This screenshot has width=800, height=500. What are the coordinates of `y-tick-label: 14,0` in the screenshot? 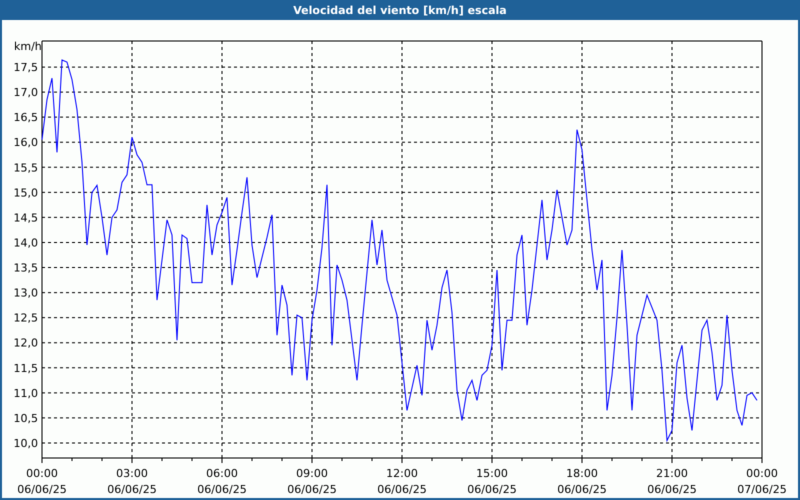 It's located at (26, 243).